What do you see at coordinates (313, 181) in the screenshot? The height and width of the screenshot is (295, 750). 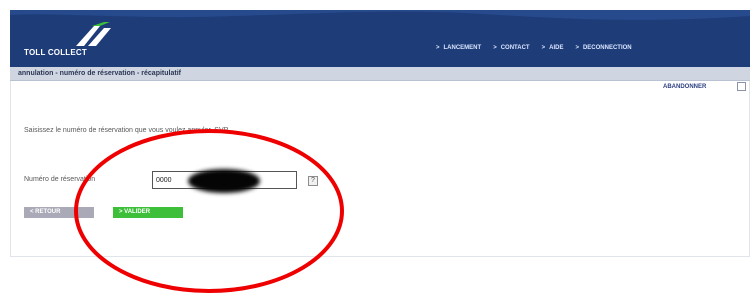 I see `help-icon: ?` at bounding box center [313, 181].